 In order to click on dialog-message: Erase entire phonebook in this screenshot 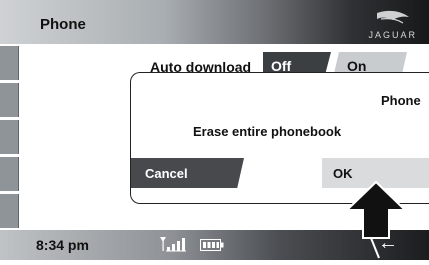, I will do `click(267, 131)`.